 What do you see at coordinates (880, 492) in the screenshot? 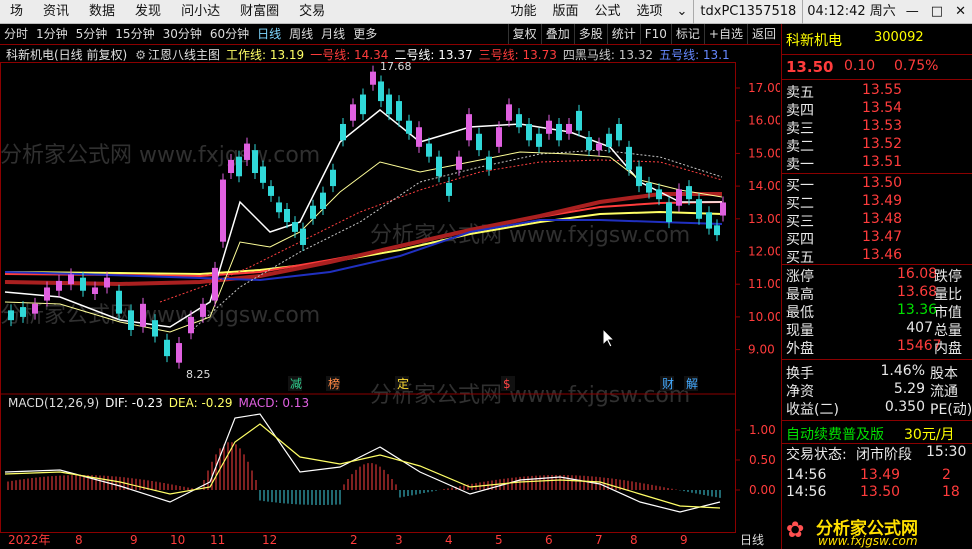
I see `tick-price: 13.50` at bounding box center [880, 492].